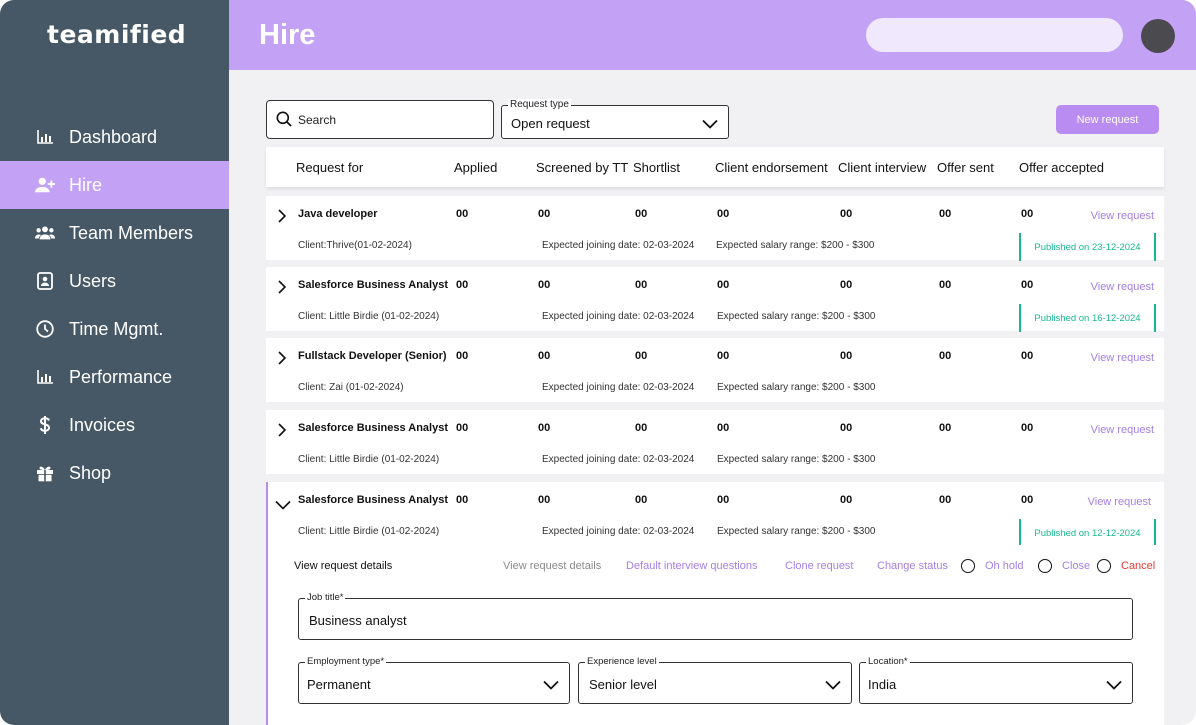 The width and height of the screenshot is (1196, 725). Describe the element at coordinates (114, 473) in the screenshot. I see `sidebar-item-shop: Shop` at that location.